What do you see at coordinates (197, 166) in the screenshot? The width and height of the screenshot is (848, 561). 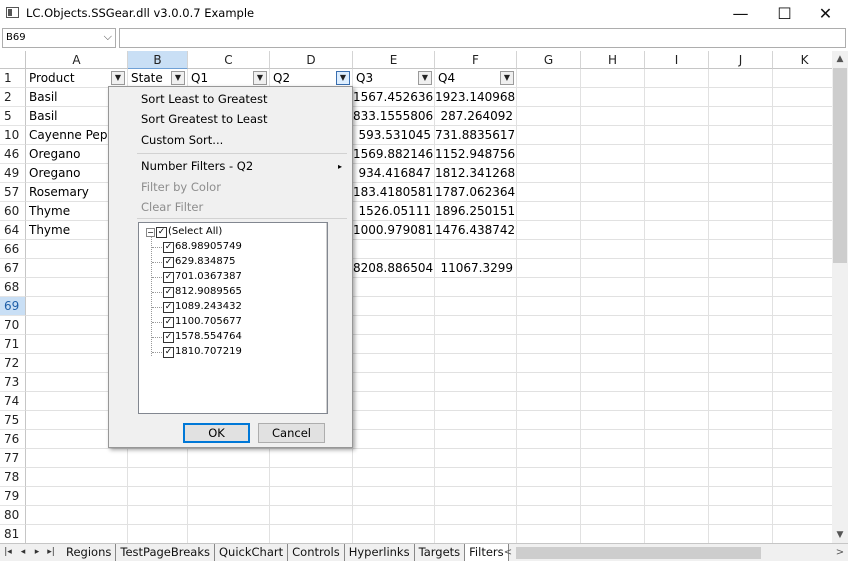 I see `number-filters-item: Number Filters - Q2` at bounding box center [197, 166].